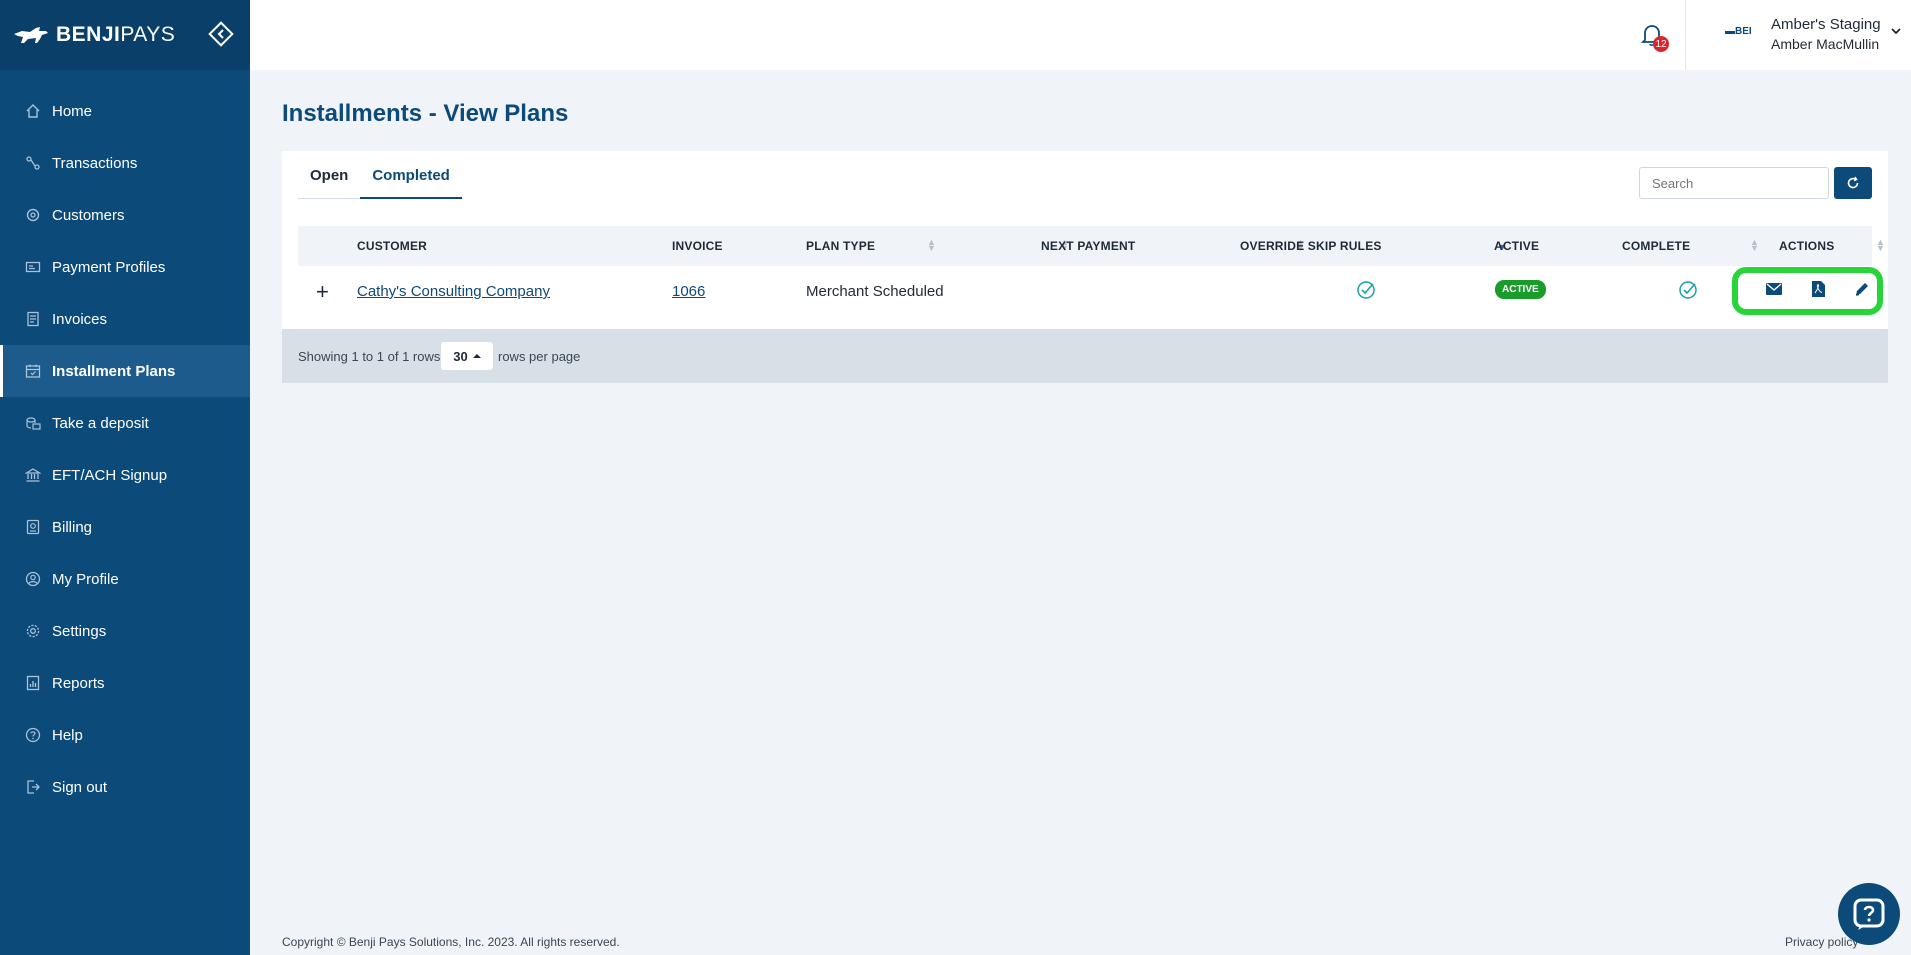 The height and width of the screenshot is (955, 1911). What do you see at coordinates (539, 356) in the screenshot?
I see `rows-per-page-label: rows per page` at bounding box center [539, 356].